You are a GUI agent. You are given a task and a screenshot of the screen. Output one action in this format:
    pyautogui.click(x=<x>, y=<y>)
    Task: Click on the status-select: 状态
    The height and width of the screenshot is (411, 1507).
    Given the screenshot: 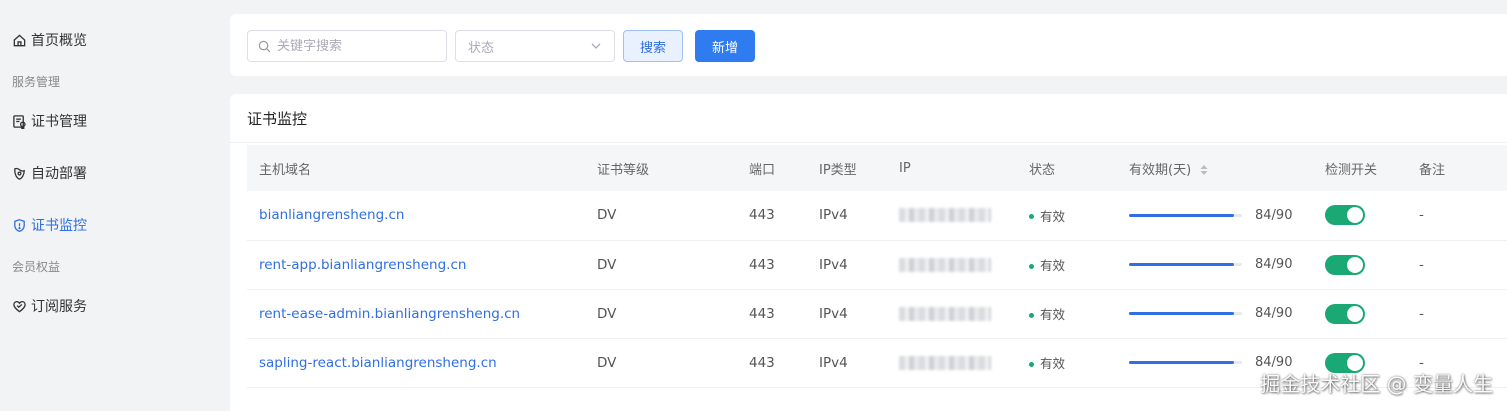 What is the action you would take?
    pyautogui.click(x=535, y=46)
    